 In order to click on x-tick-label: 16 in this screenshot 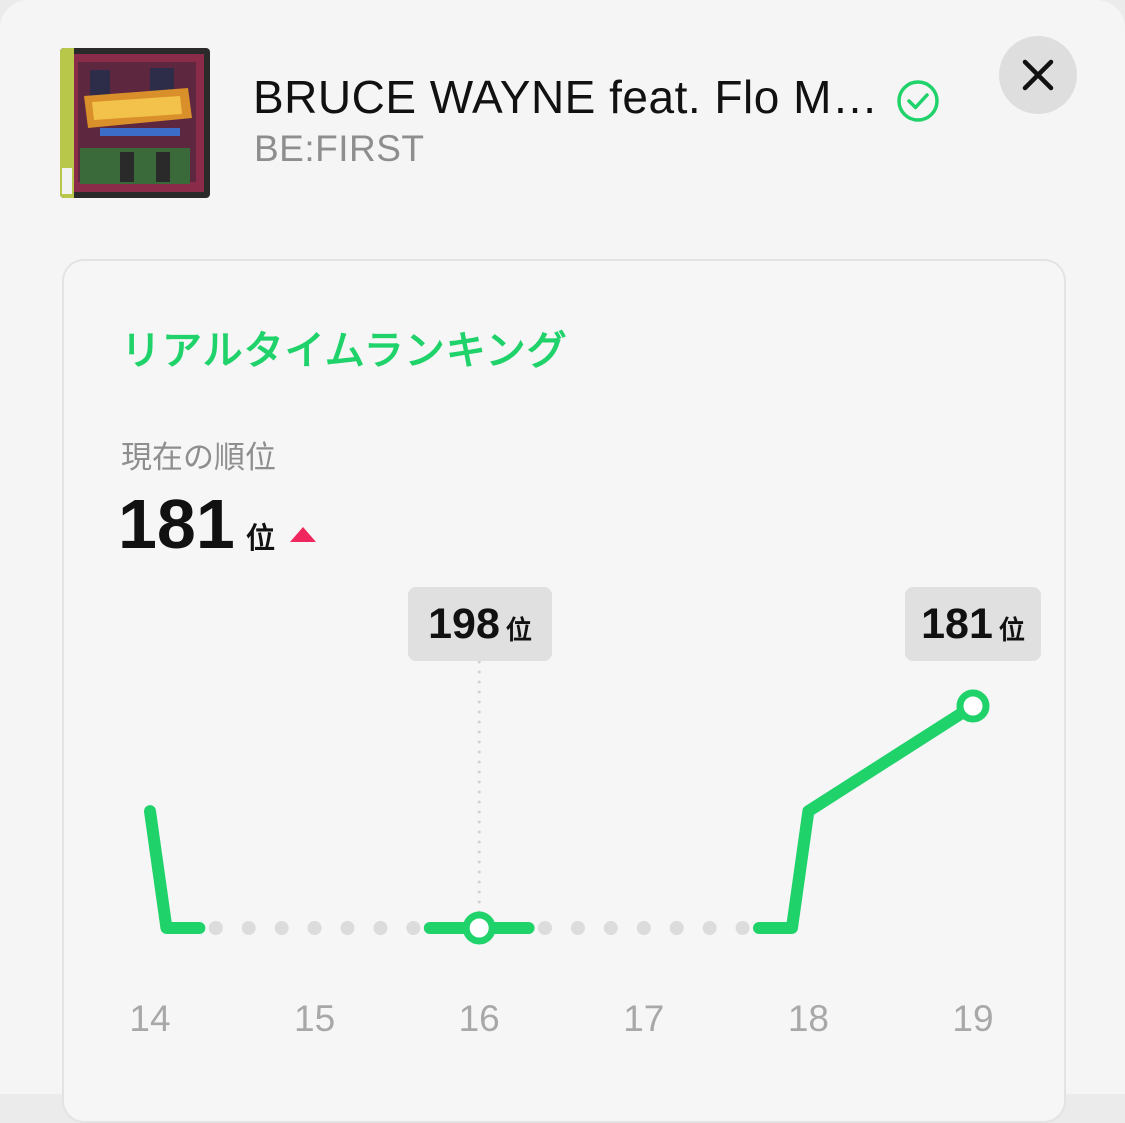, I will do `click(479, 1018)`.